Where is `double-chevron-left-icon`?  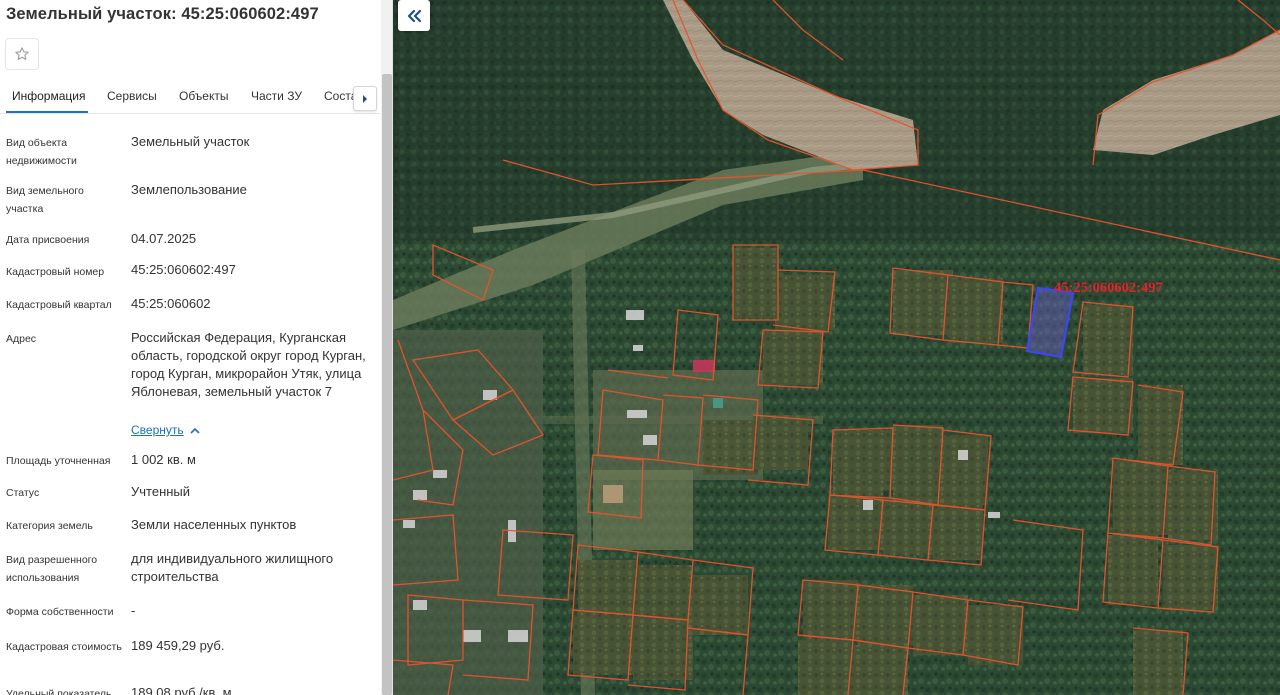
double-chevron-left-icon is located at coordinates (414, 15).